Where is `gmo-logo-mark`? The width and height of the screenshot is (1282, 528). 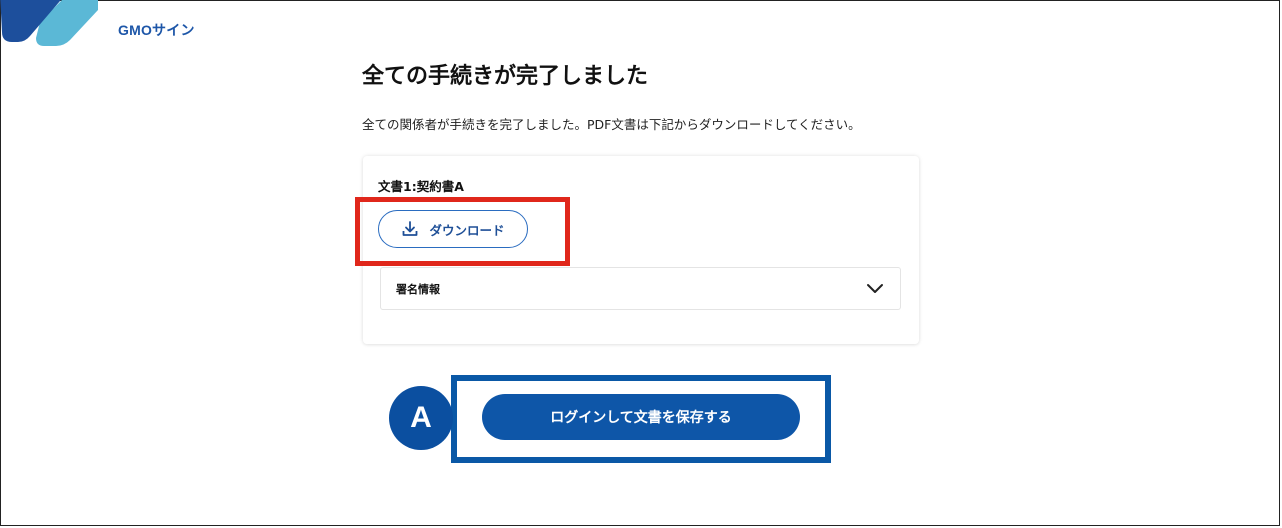
gmo-logo-mark is located at coordinates (49, 23).